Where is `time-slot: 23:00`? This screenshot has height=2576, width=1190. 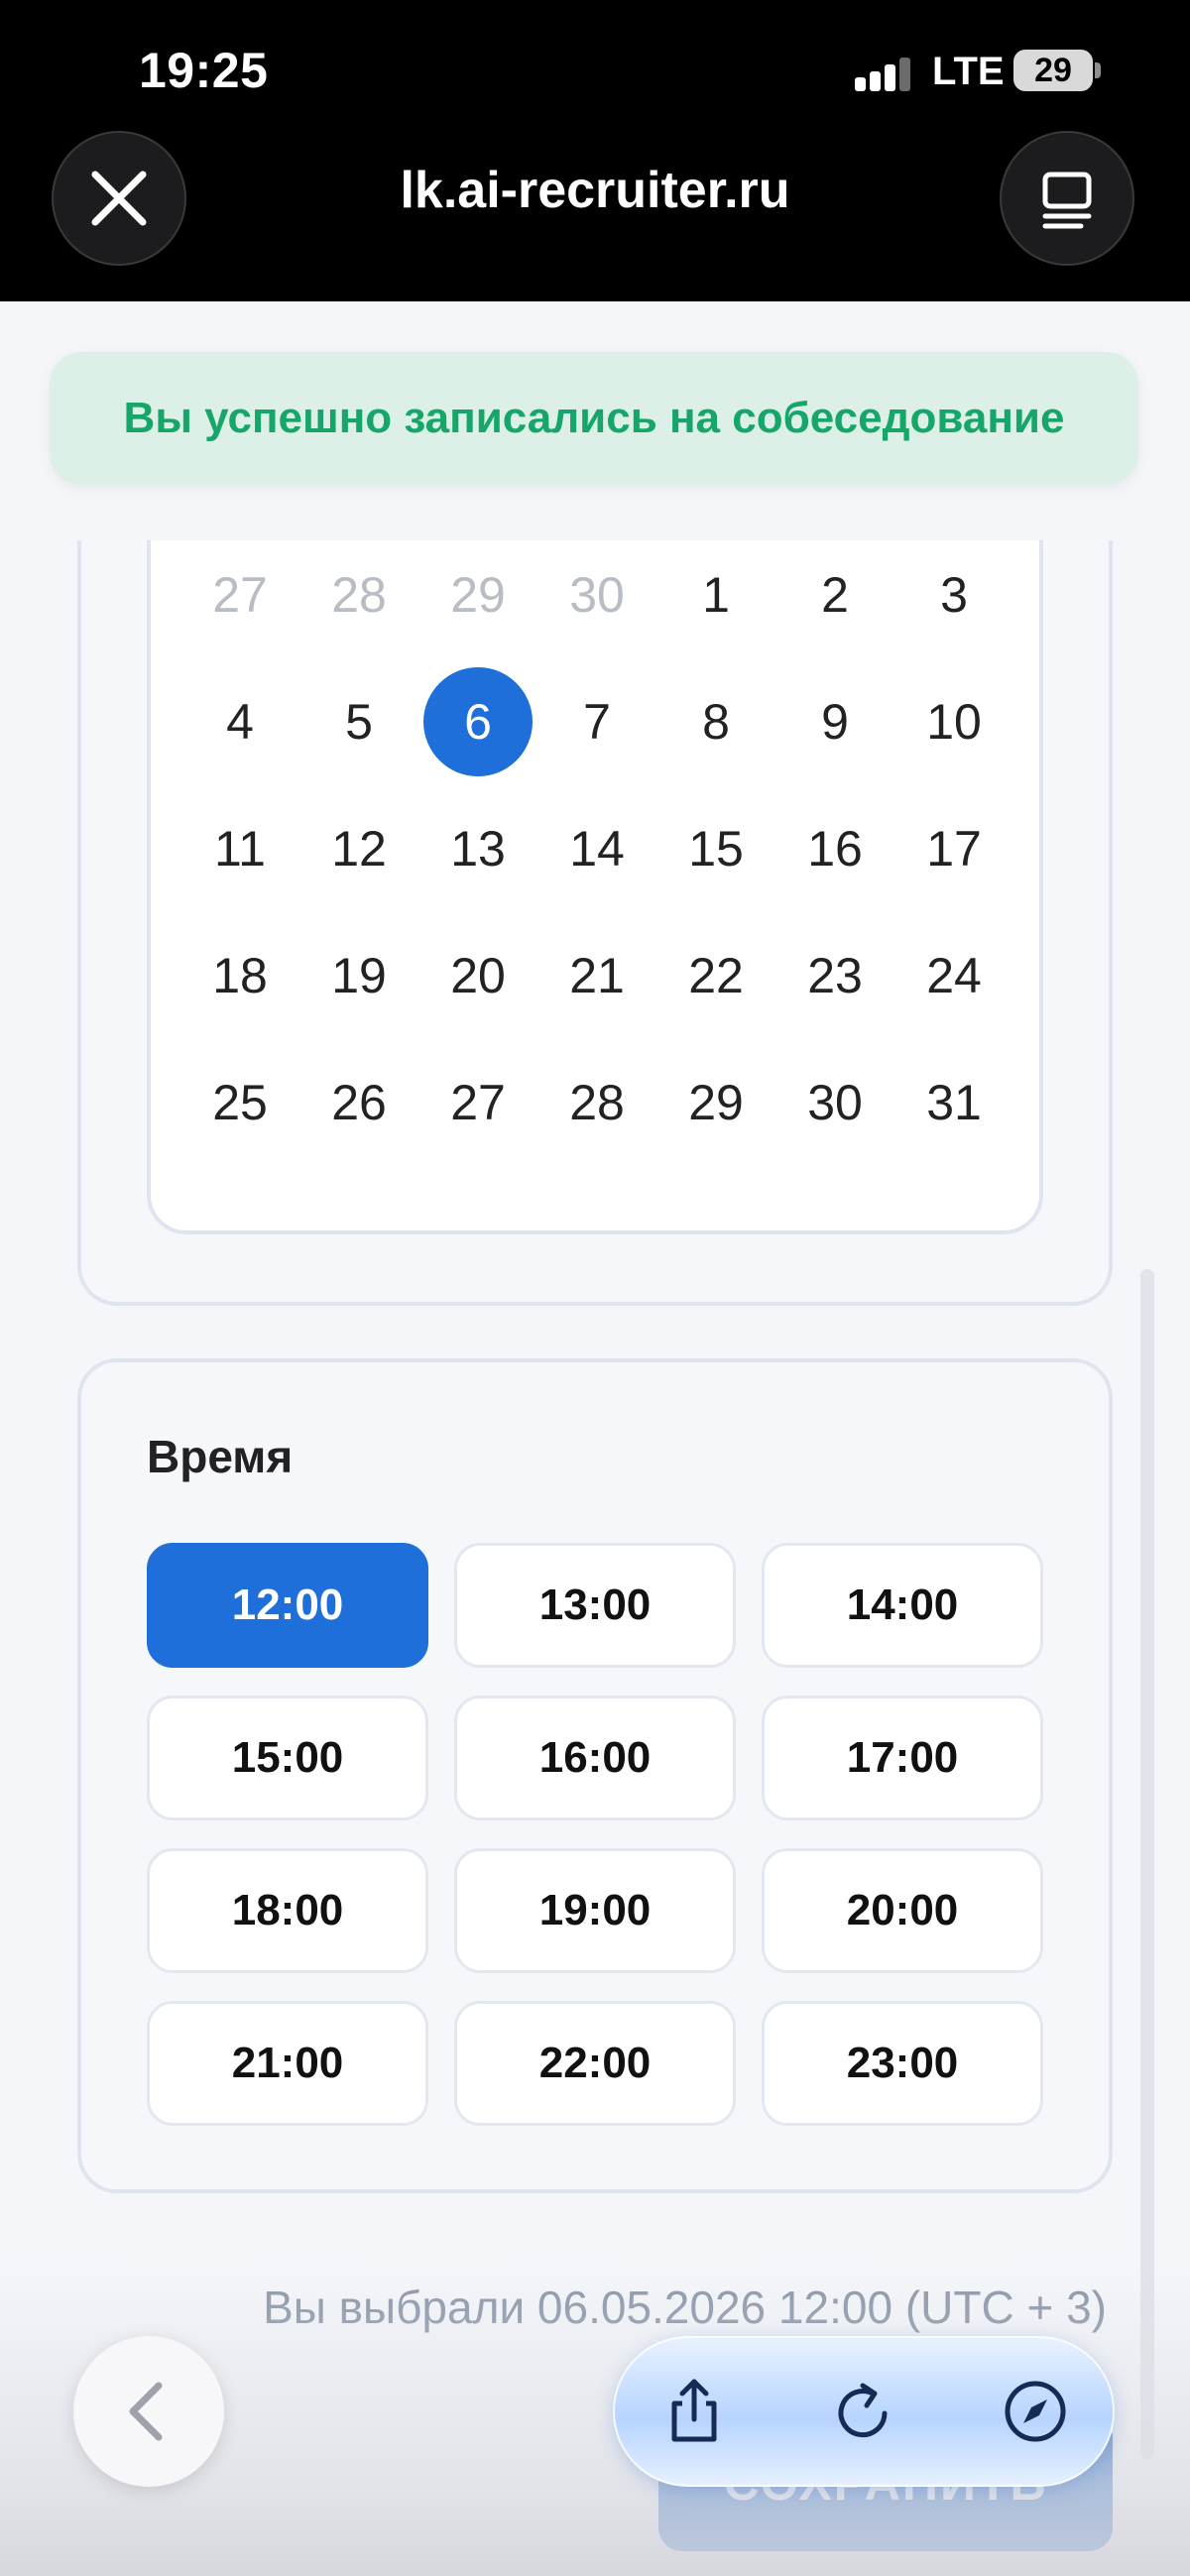 time-slot: 23:00 is located at coordinates (902, 2063).